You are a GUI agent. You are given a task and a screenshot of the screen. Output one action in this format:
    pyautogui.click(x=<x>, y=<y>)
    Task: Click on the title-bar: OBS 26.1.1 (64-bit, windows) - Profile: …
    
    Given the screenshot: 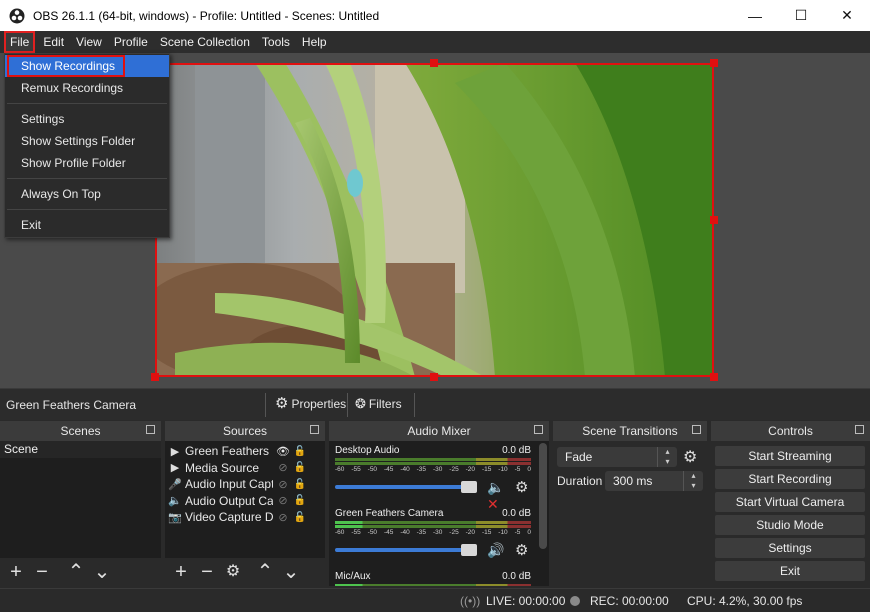 What is the action you would take?
    pyautogui.click(x=435, y=15)
    